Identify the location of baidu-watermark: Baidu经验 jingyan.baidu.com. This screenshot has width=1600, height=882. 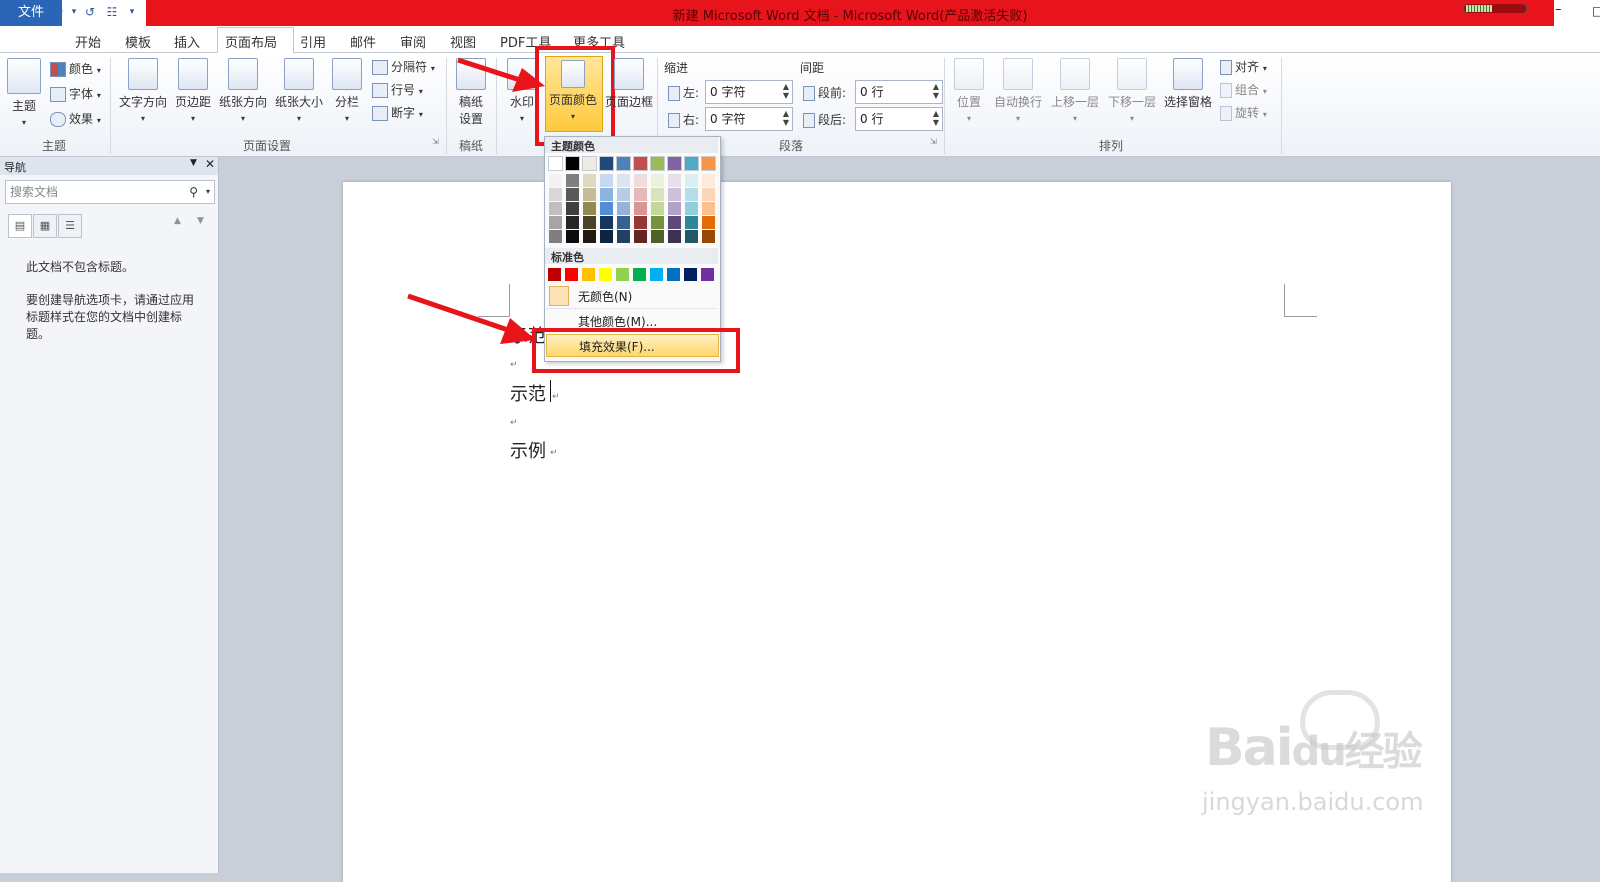
(1350, 765).